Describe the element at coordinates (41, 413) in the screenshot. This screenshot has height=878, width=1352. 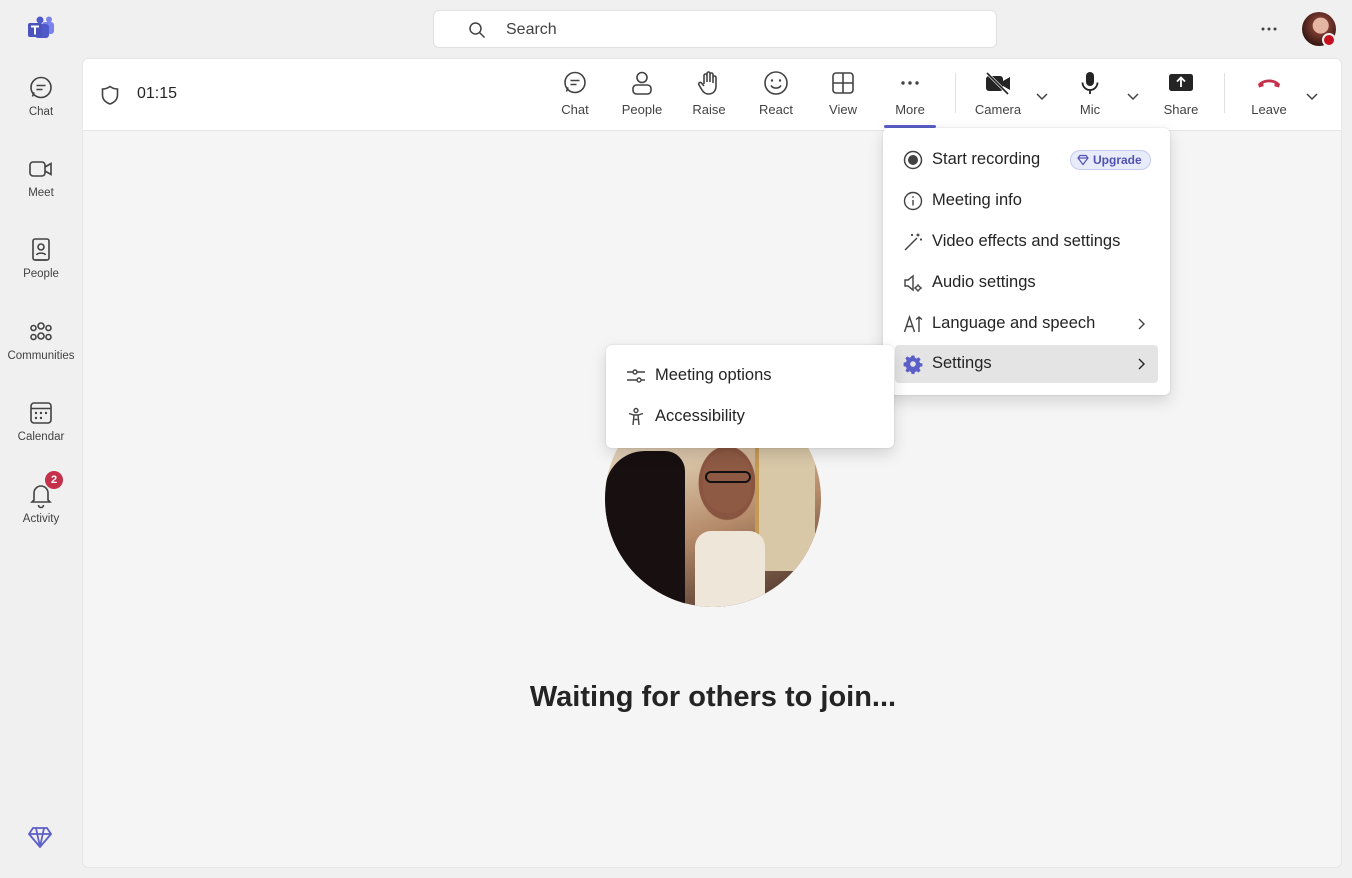
I see `calendar-icon` at that location.